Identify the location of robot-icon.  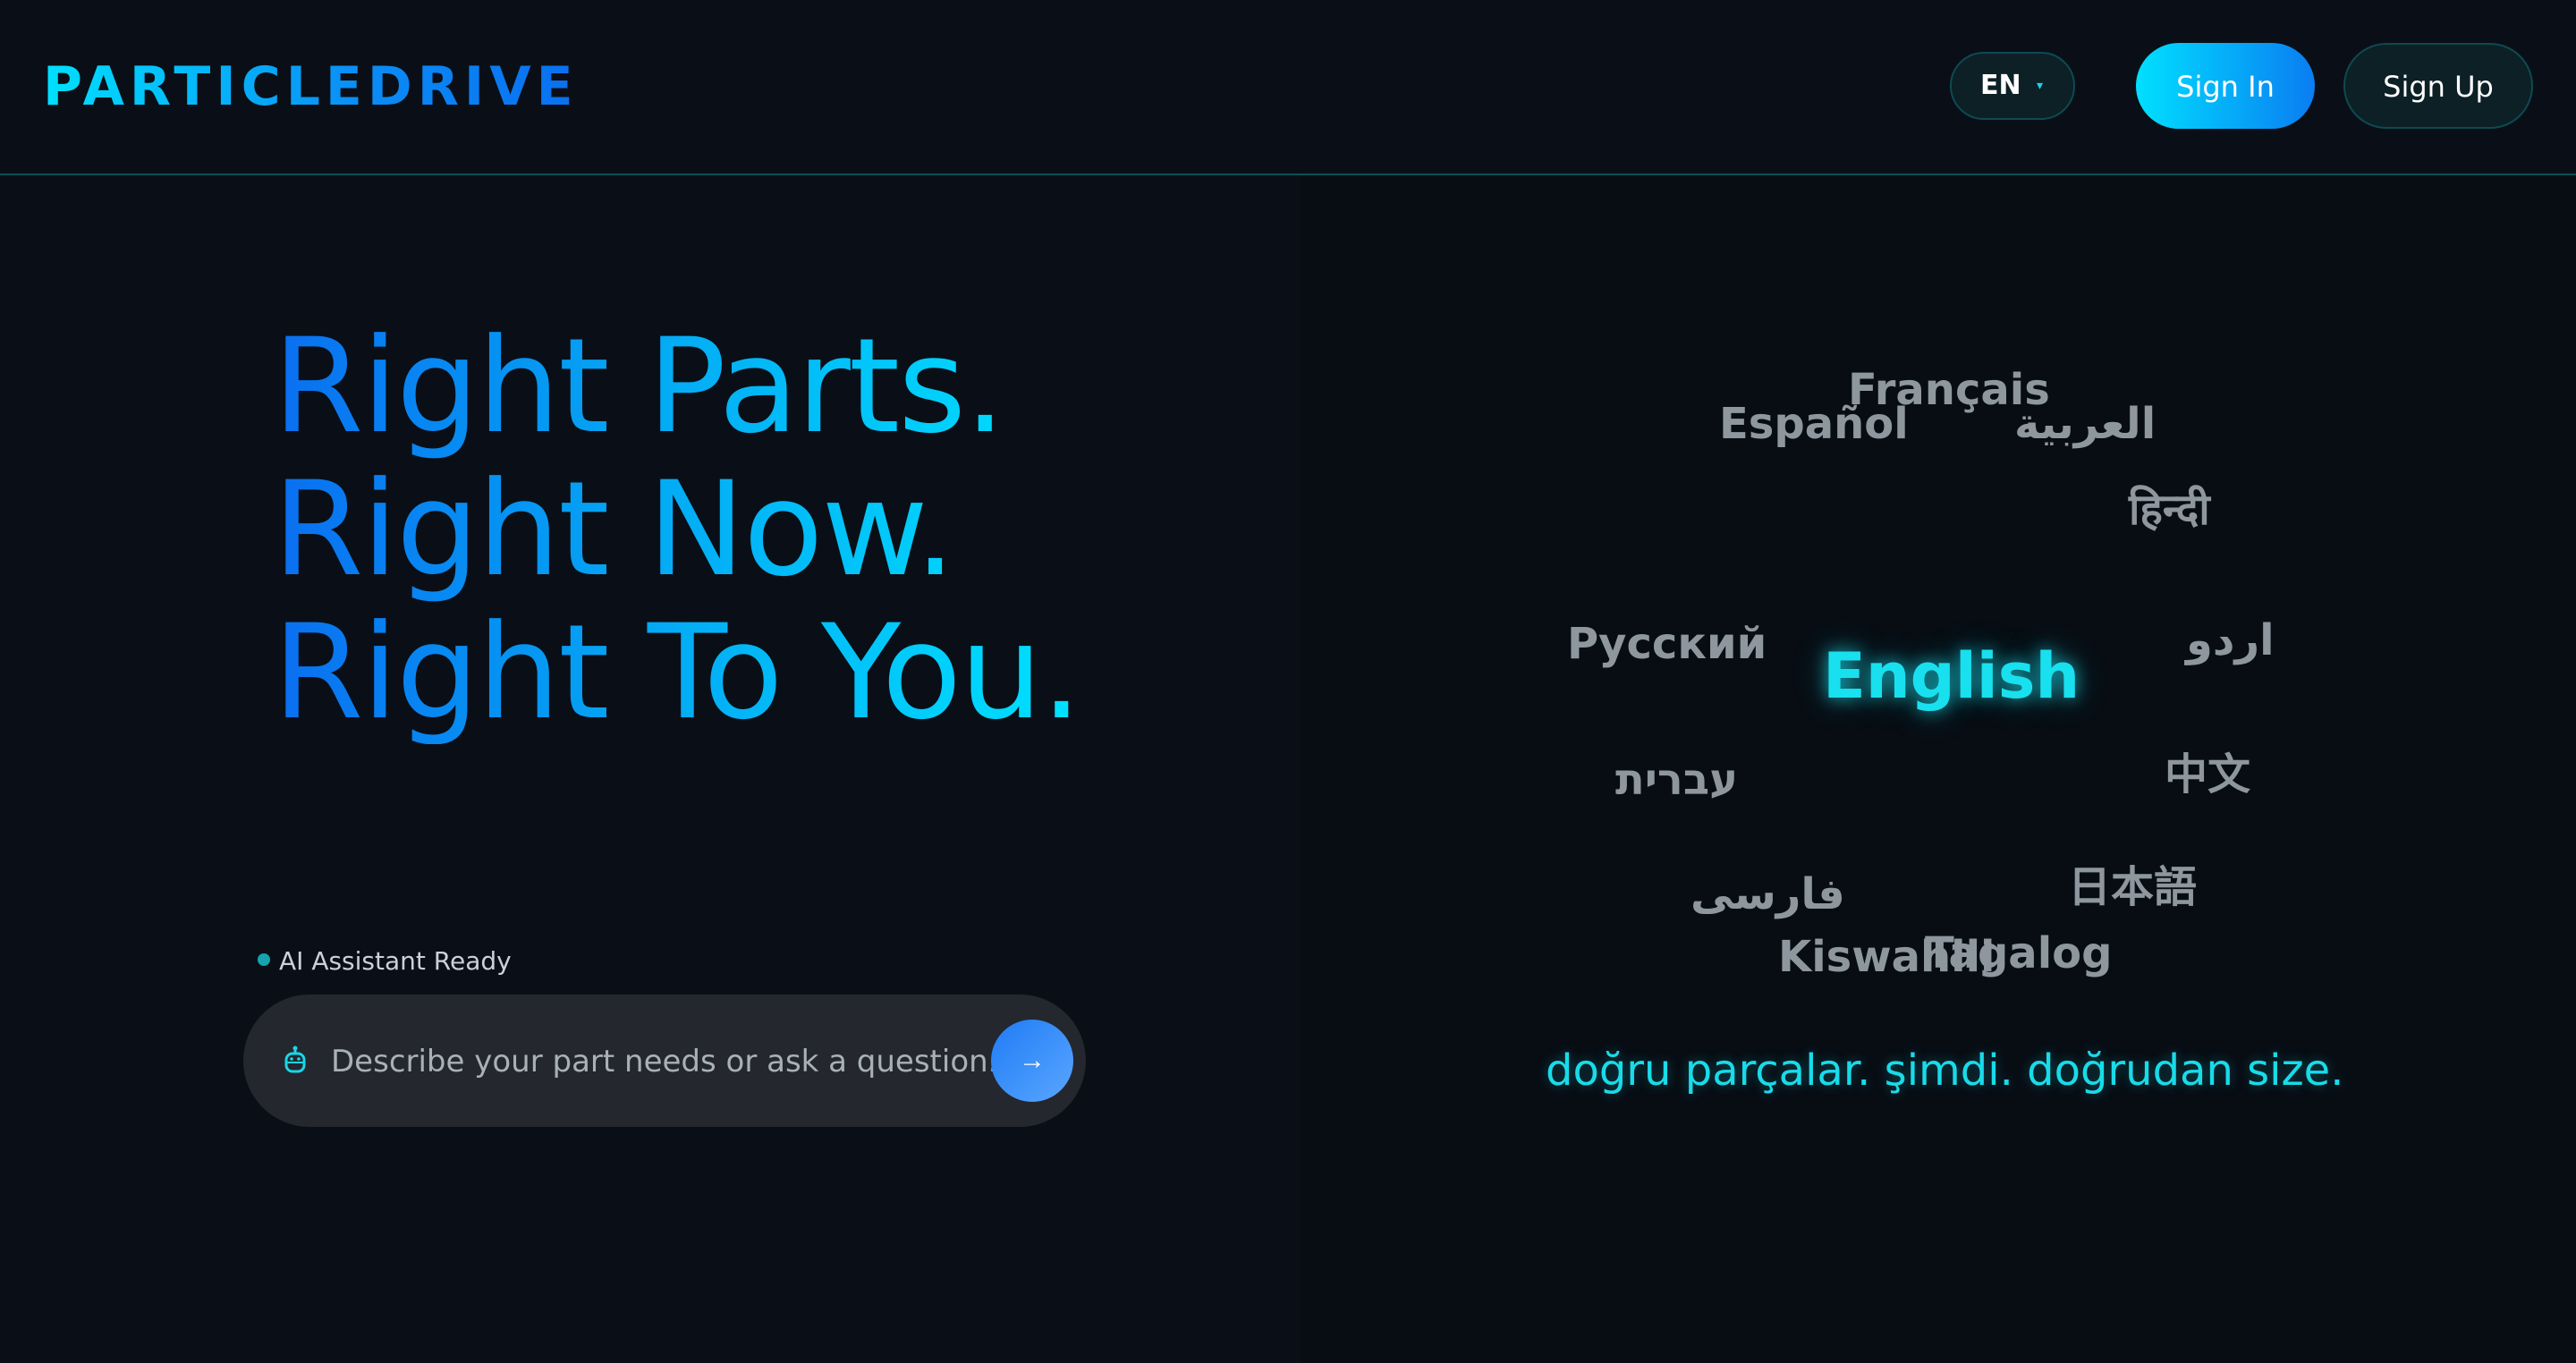
(295, 1061).